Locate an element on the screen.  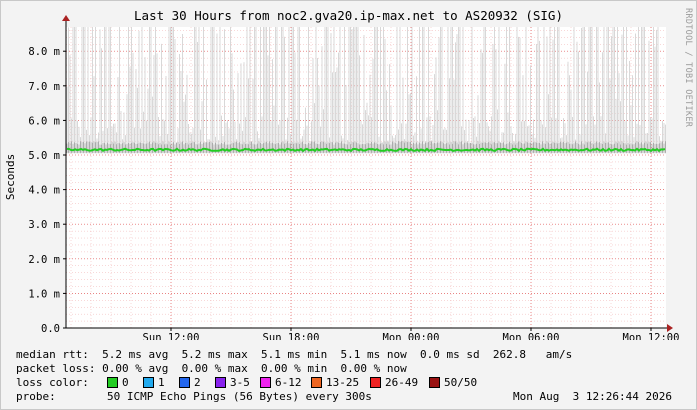
y-tick-label: 7.0 m is located at coordinates (44, 87).